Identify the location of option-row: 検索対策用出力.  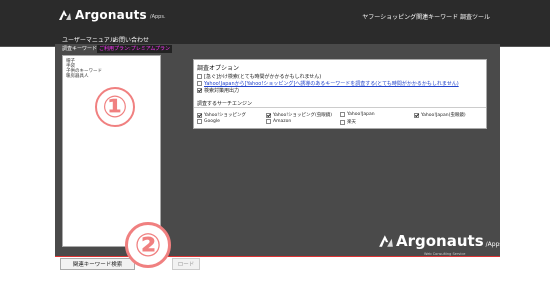
(218, 90).